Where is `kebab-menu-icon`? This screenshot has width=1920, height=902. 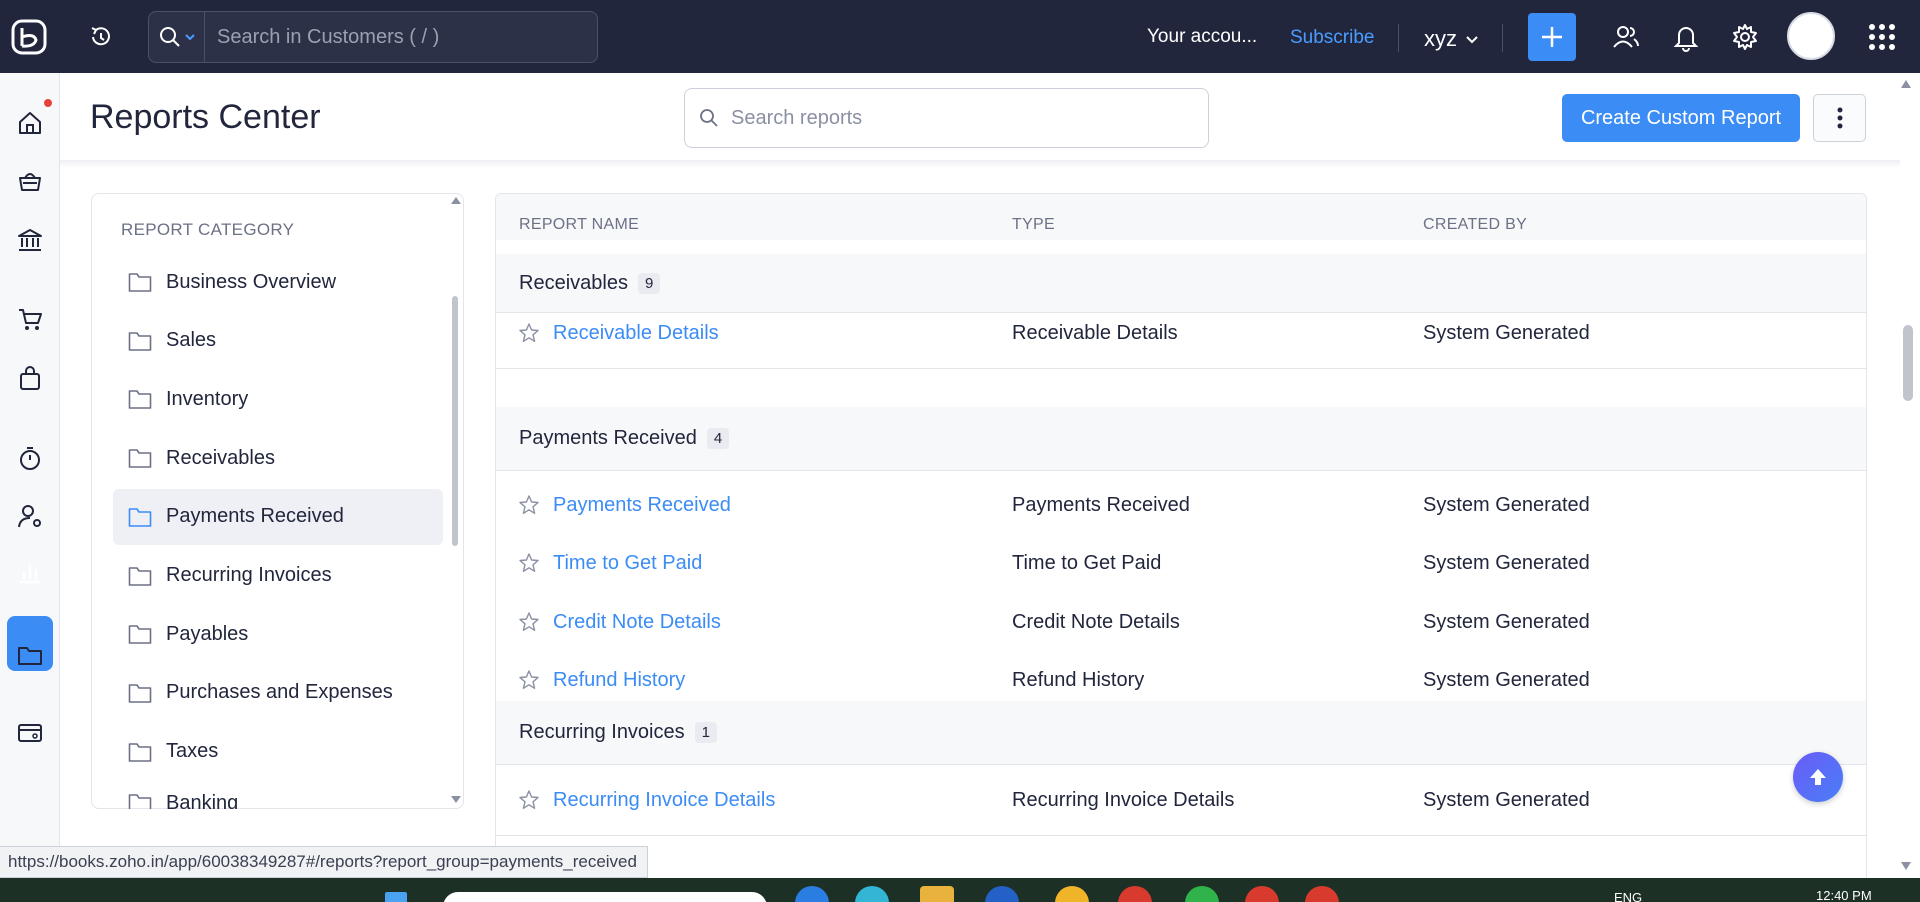 kebab-menu-icon is located at coordinates (1839, 118).